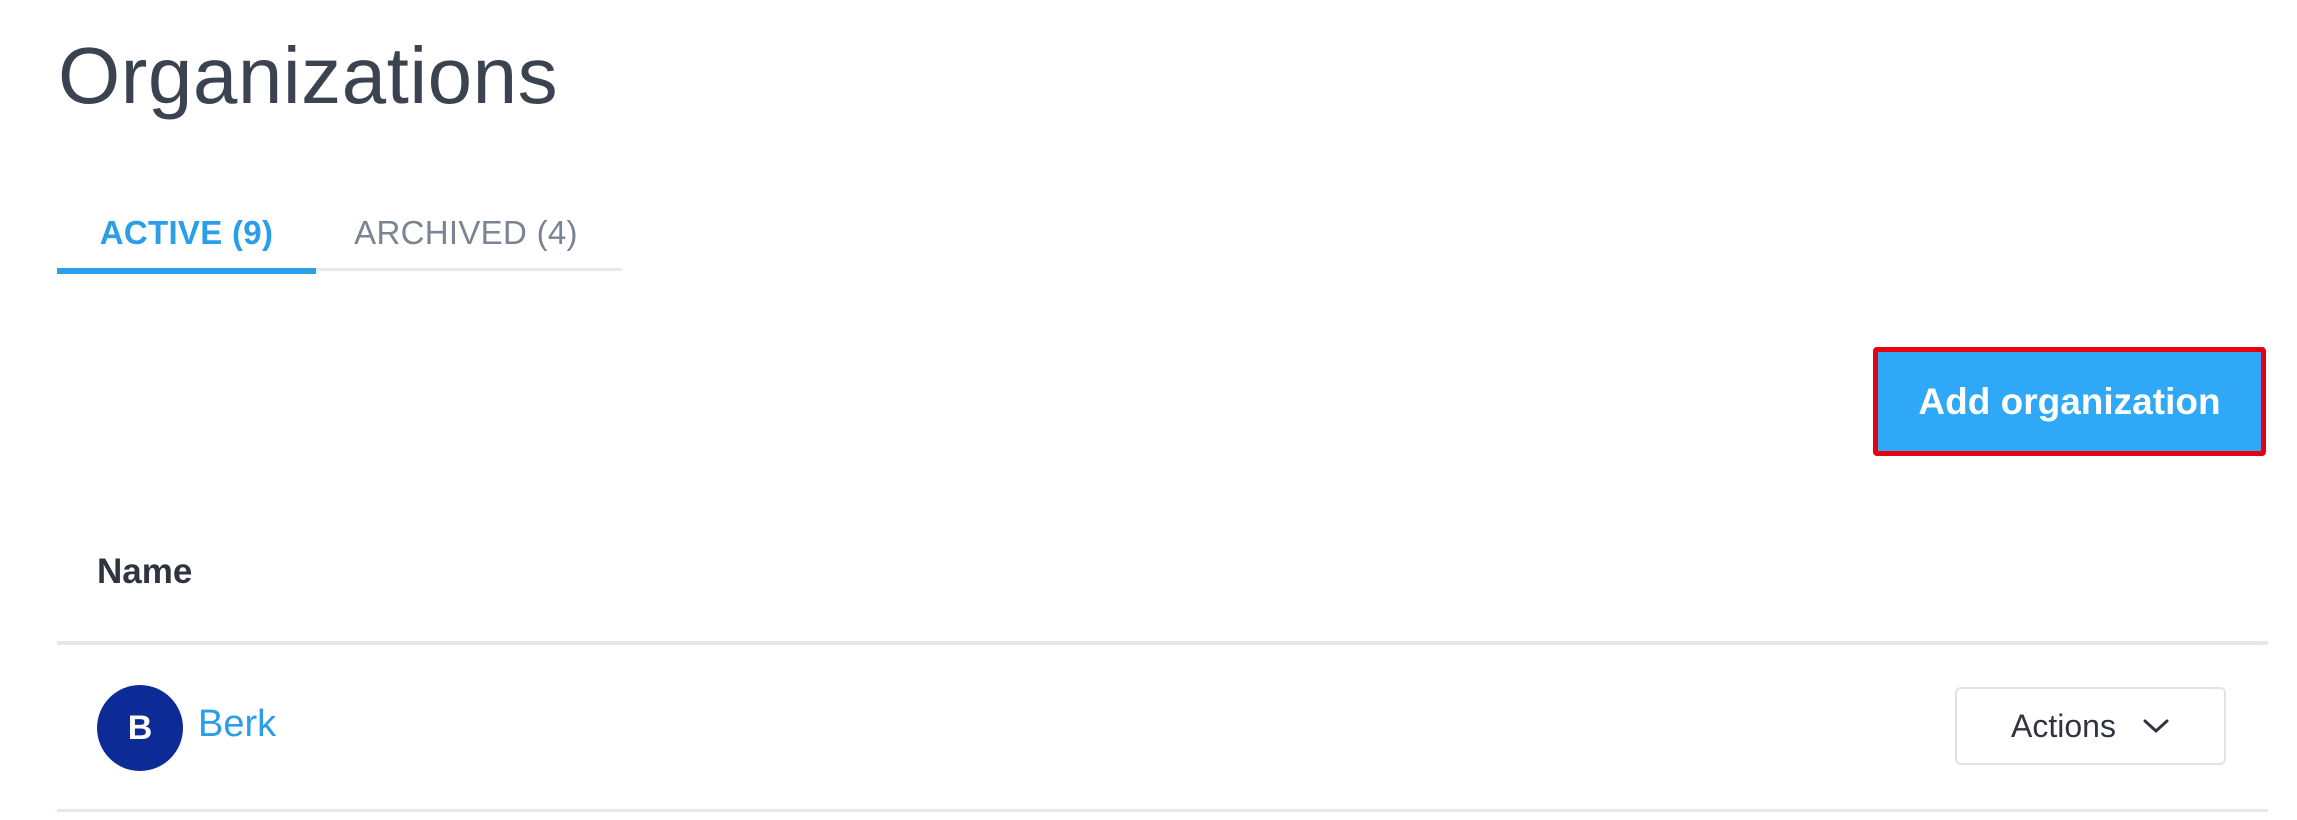 The width and height of the screenshot is (2297, 820). I want to click on tab-archived: ARCHIVED (4), so click(466, 233).